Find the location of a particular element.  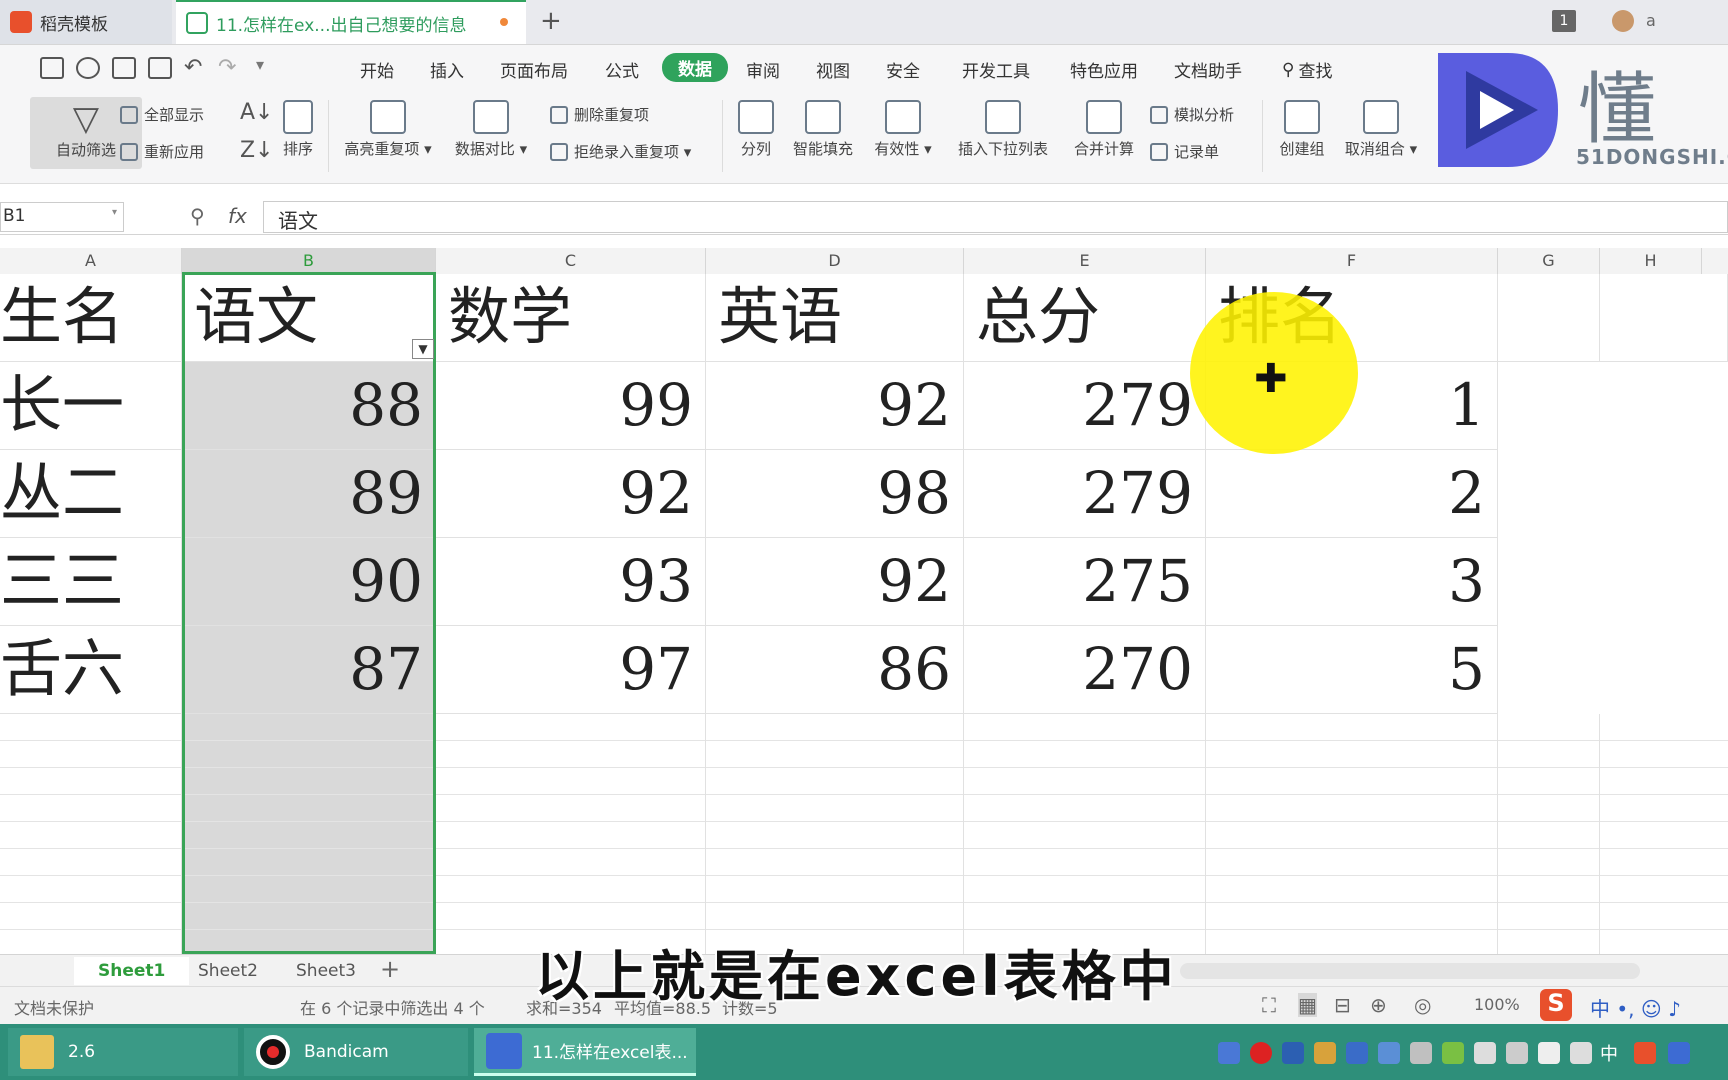

cell-h1 is located at coordinates (1664, 318).